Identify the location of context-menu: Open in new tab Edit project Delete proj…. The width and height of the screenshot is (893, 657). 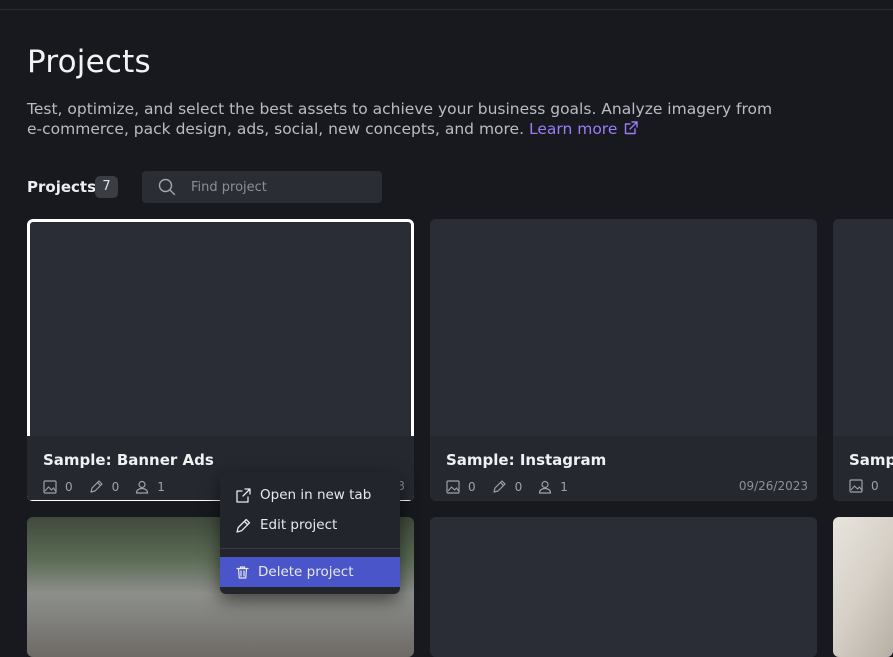
(310, 533).